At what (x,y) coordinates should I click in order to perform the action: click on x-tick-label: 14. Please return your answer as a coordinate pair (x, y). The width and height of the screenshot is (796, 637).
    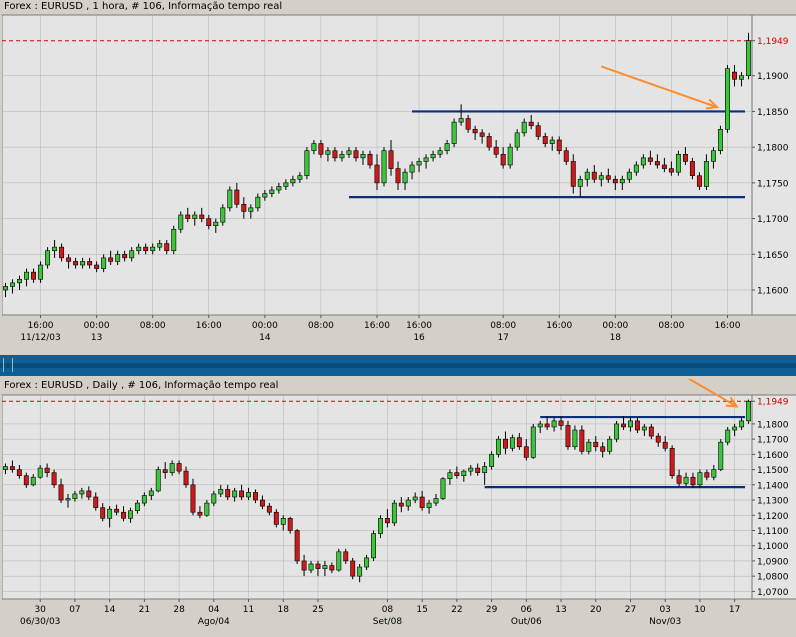
    Looking at the image, I should click on (110, 610).